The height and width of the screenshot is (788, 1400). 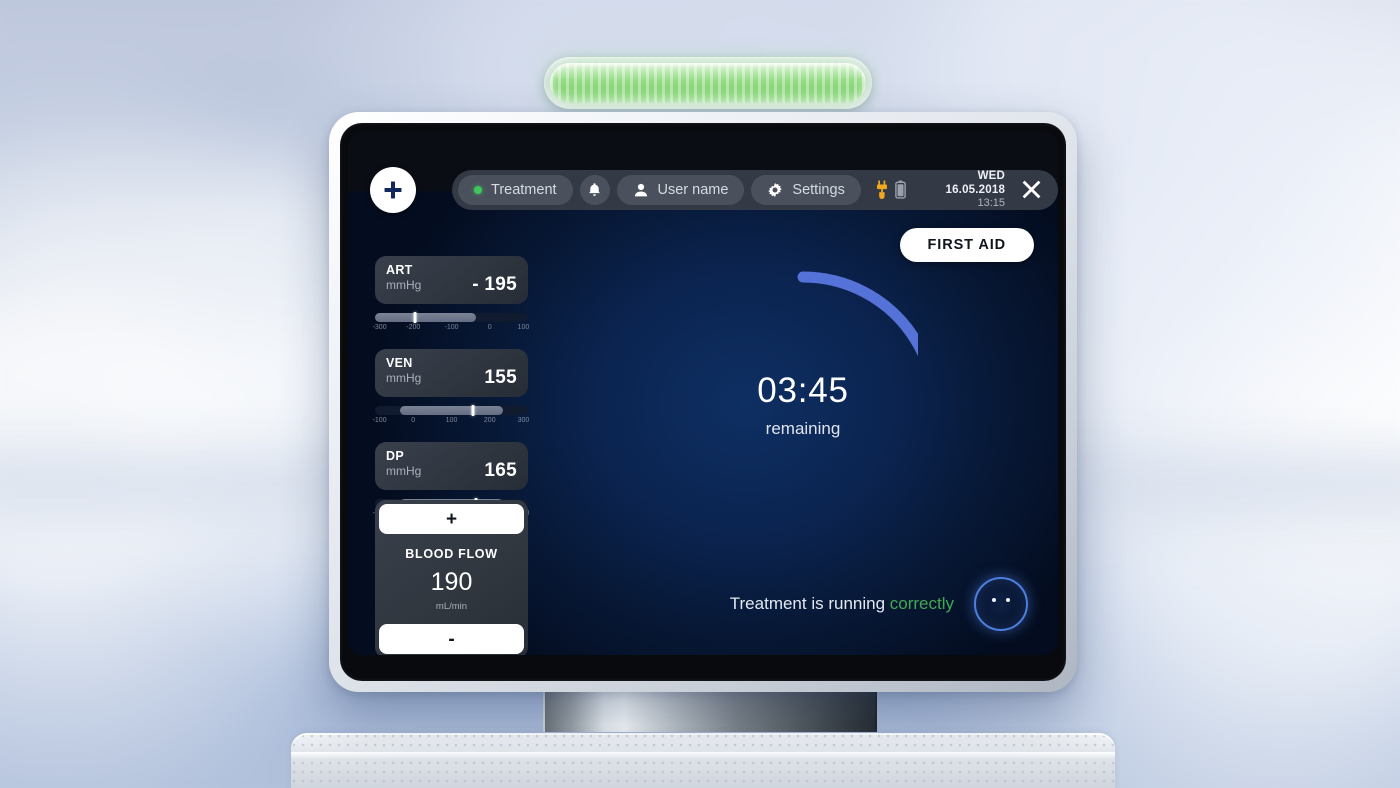 I want to click on blood-flow-value: 190, so click(x=451, y=582).